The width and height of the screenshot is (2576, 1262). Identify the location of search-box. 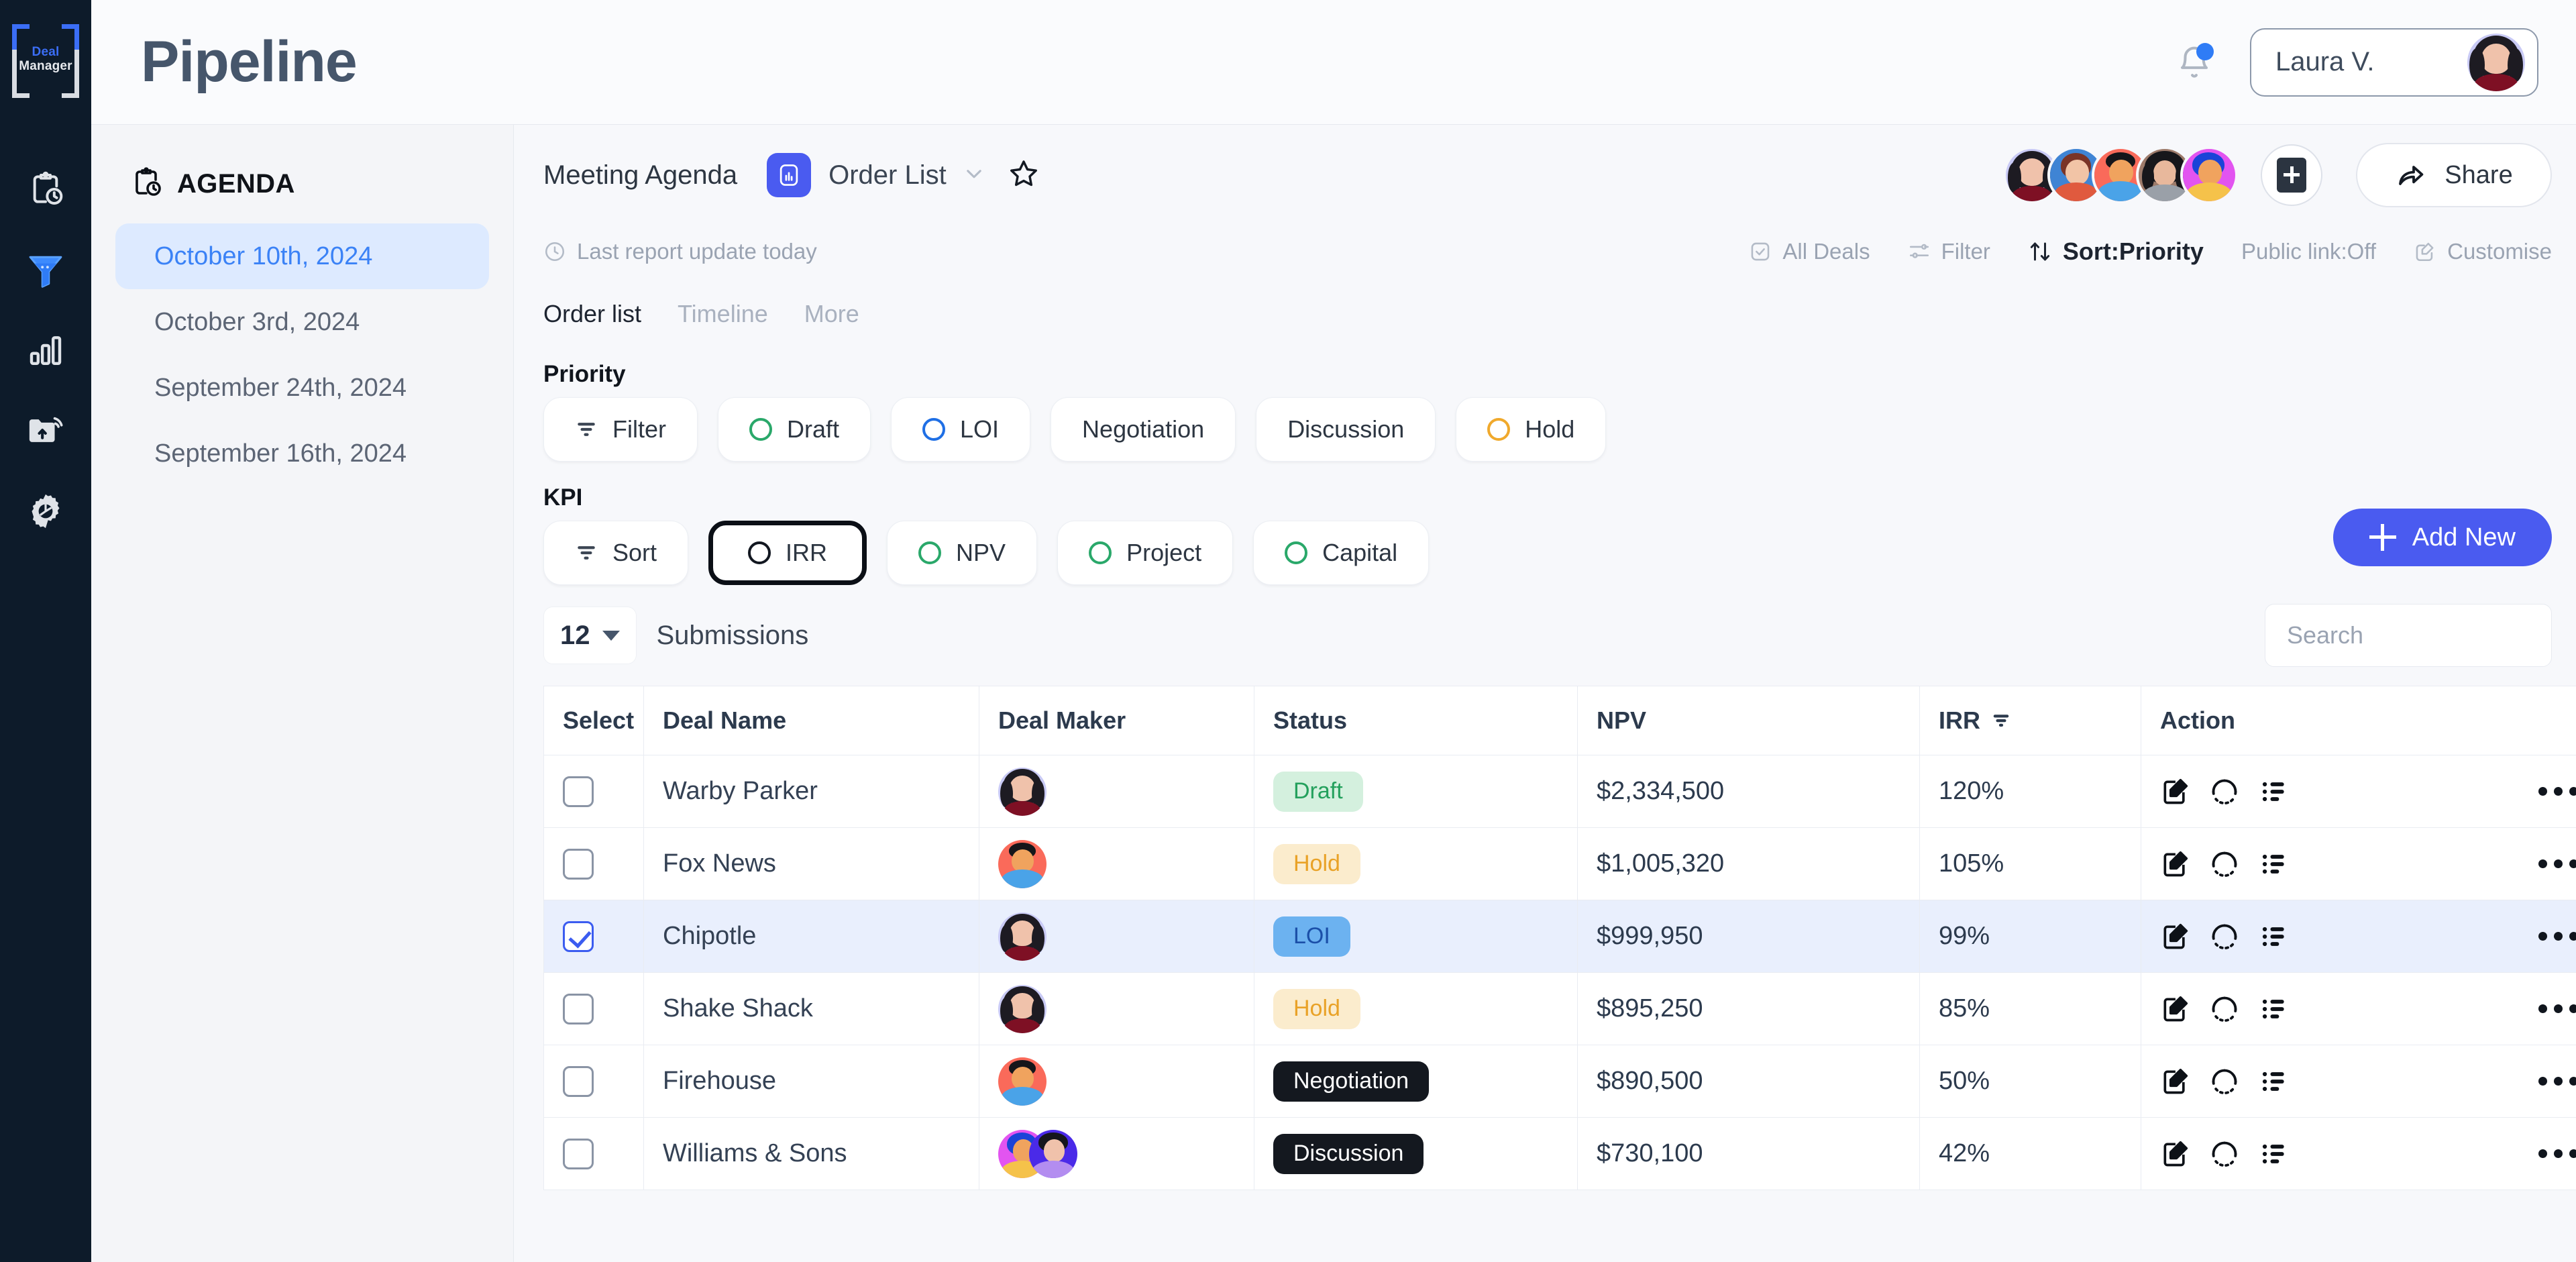
(2420, 635).